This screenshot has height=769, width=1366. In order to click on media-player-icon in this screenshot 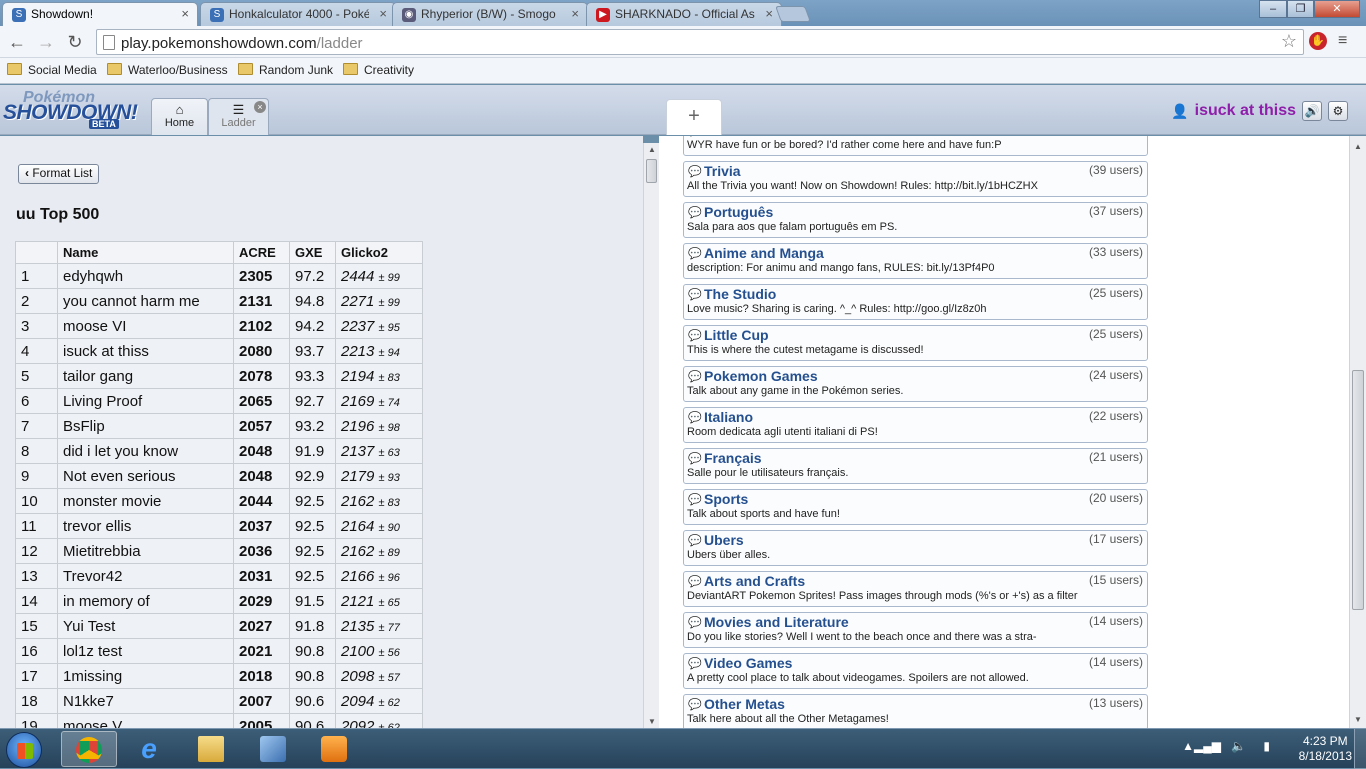, I will do `click(335, 749)`.